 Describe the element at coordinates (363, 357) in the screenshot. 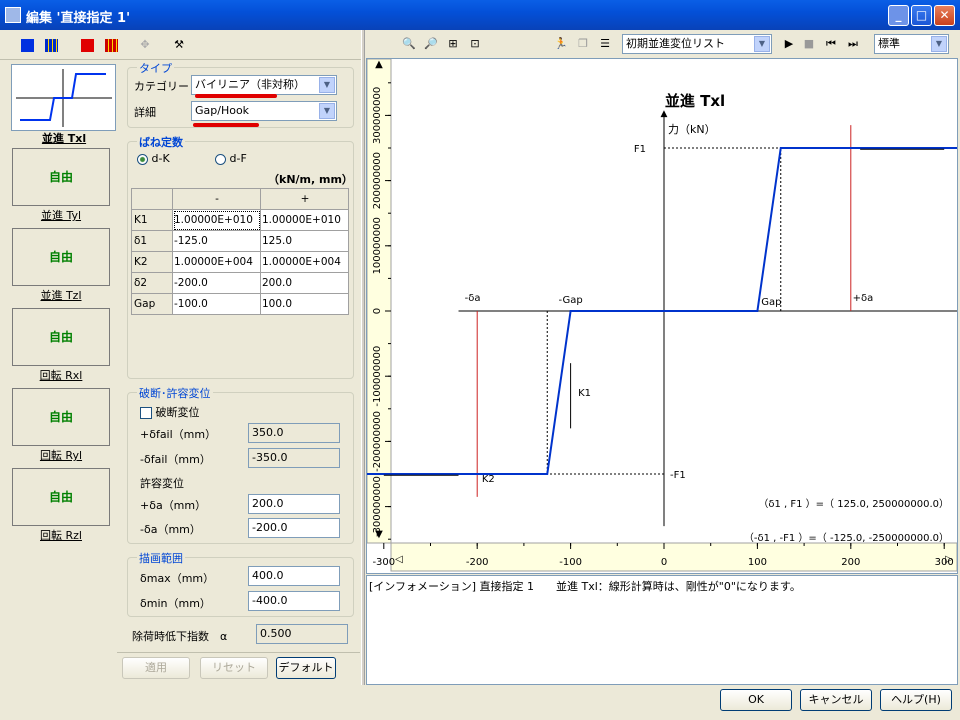

I see `splitter` at that location.